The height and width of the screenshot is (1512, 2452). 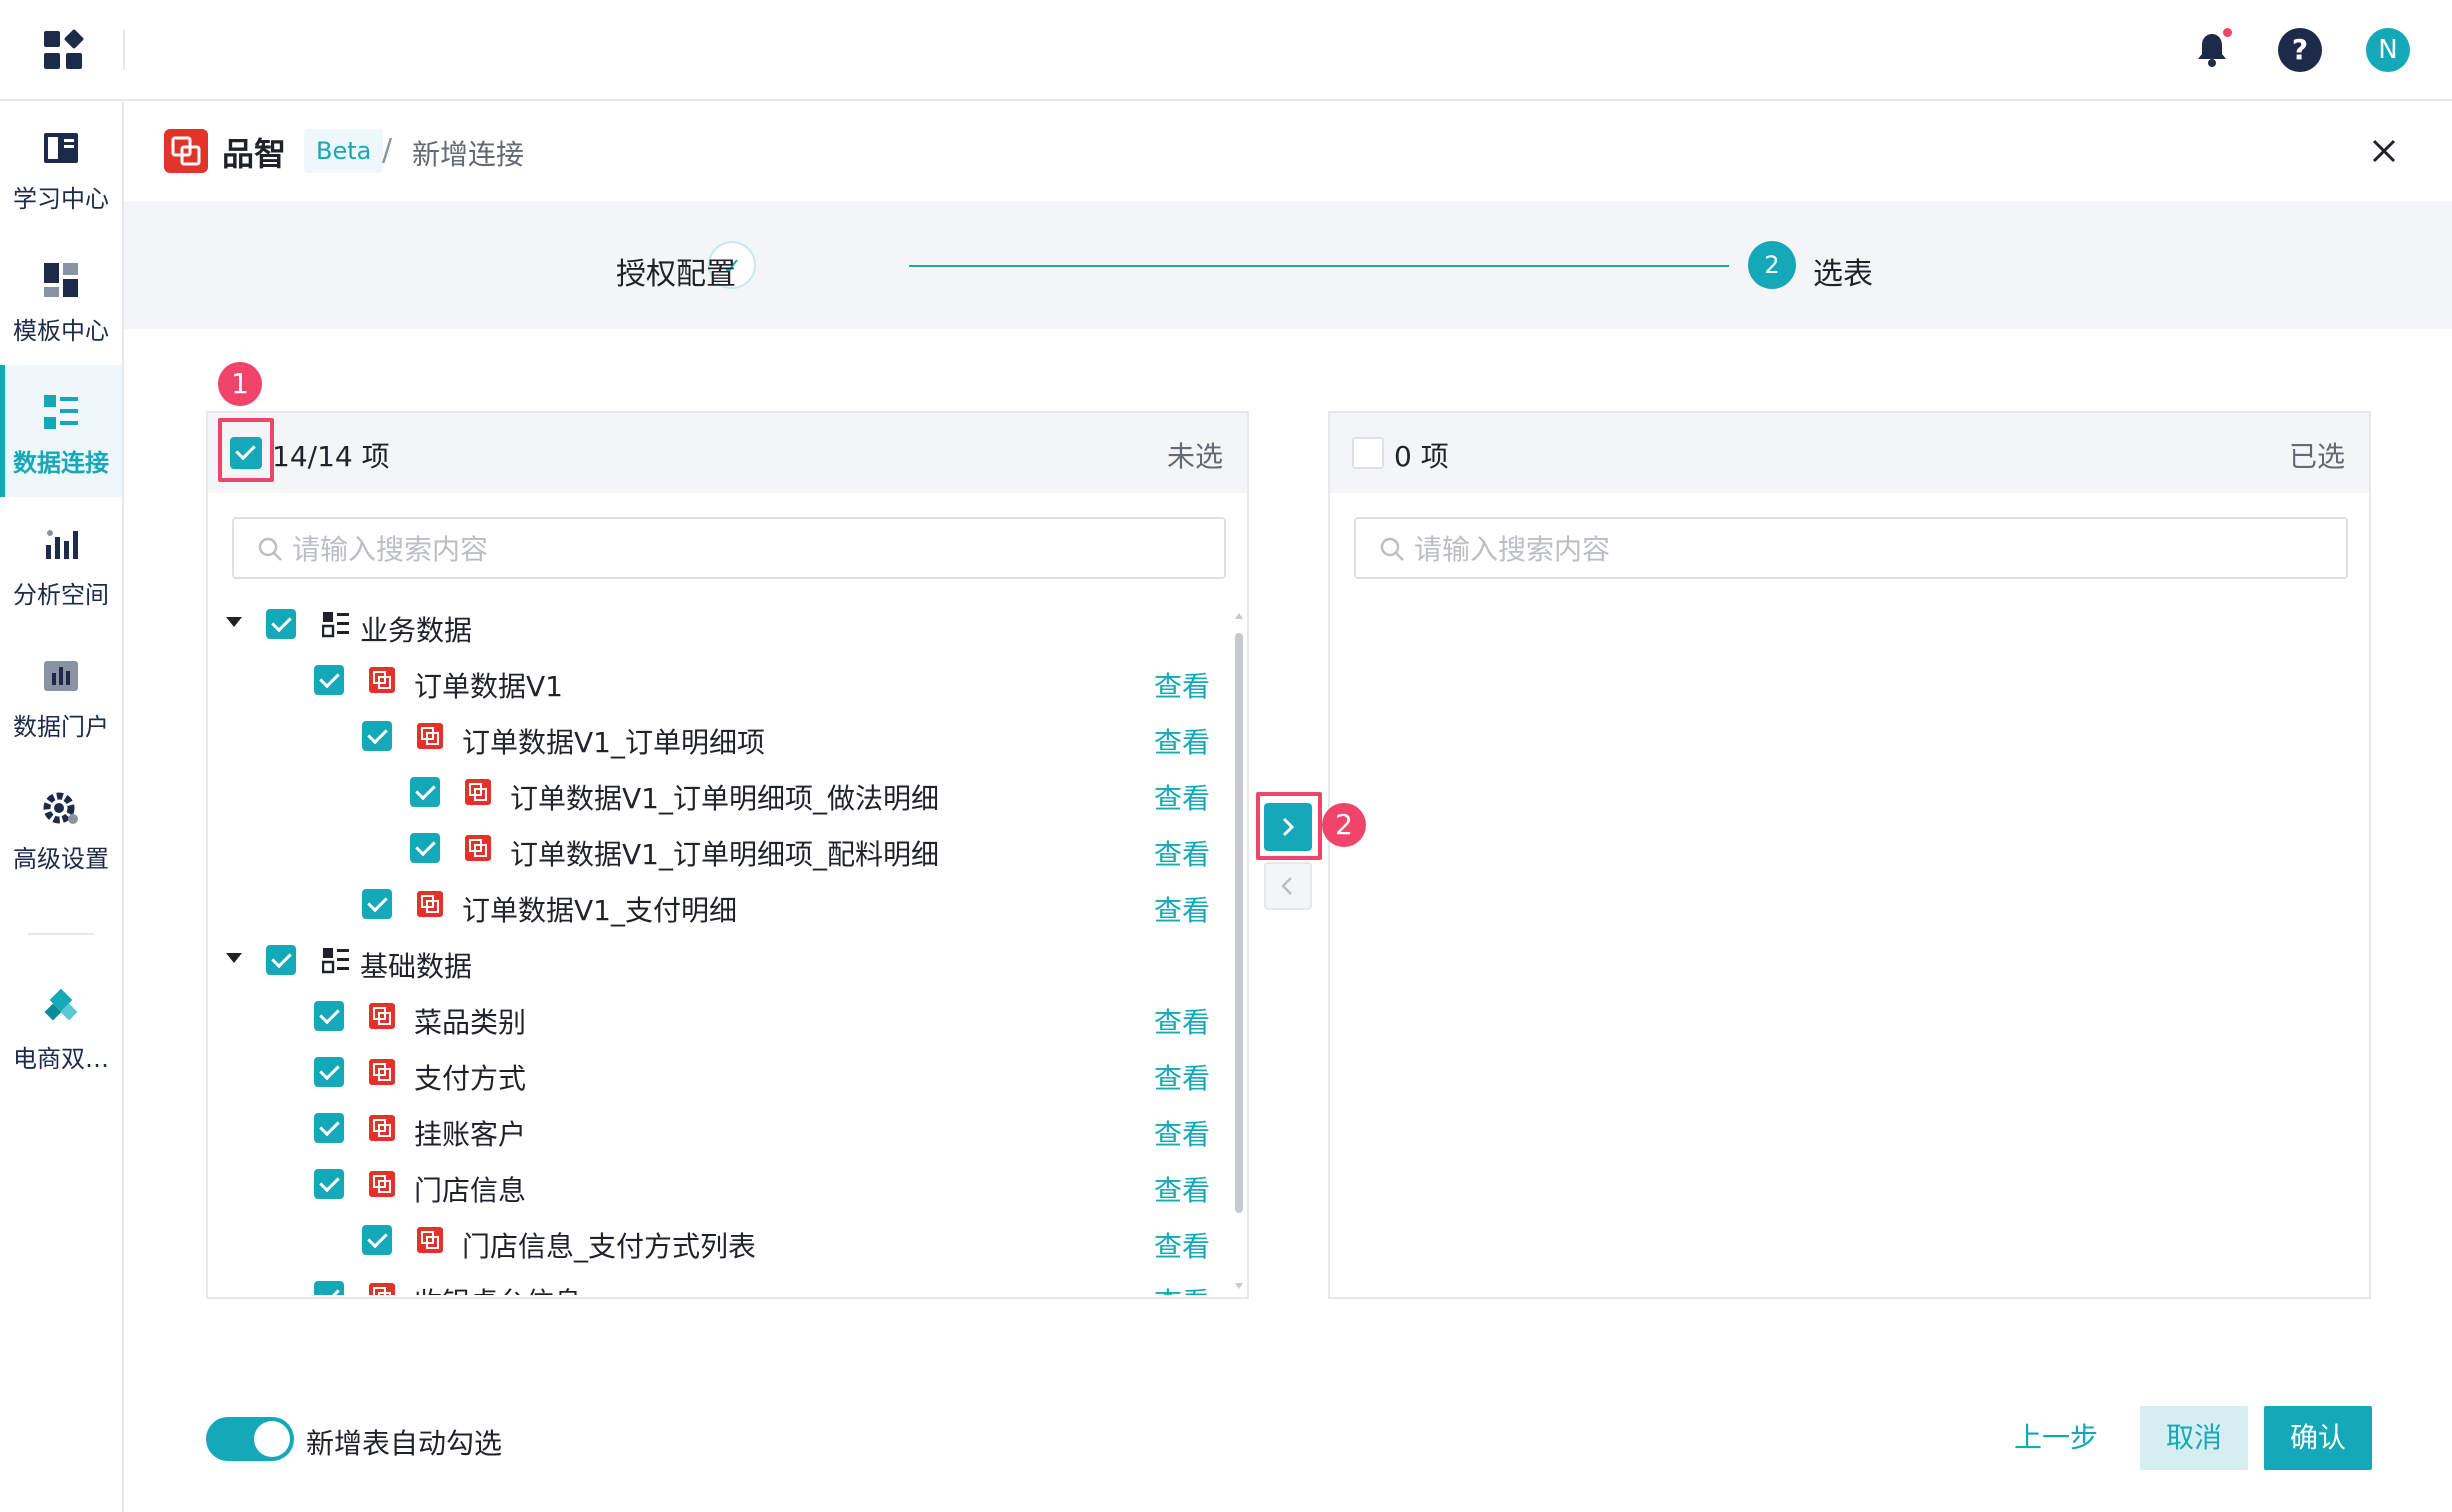 What do you see at coordinates (331, 456) in the screenshot?
I see `item-count: 14/14 项` at bounding box center [331, 456].